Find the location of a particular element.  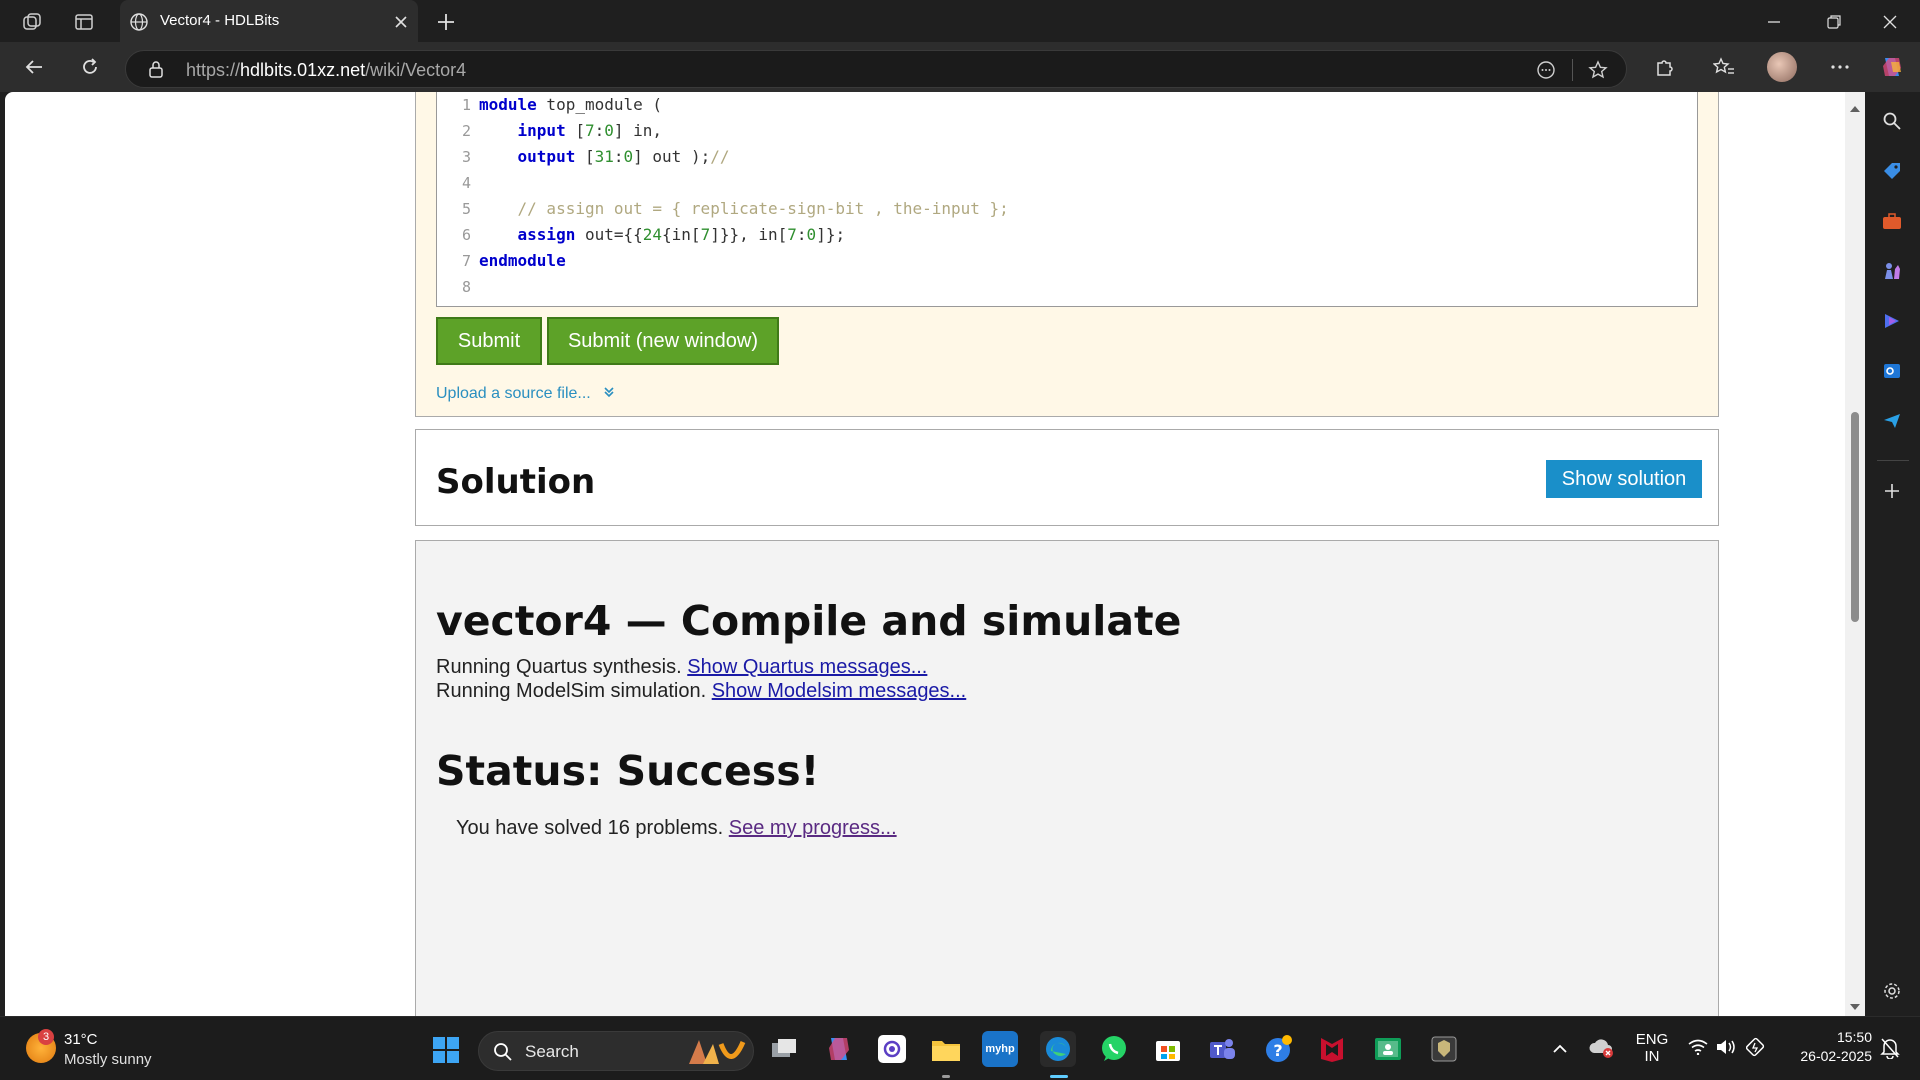

edge-browser-icon is located at coordinates (1058, 1049).